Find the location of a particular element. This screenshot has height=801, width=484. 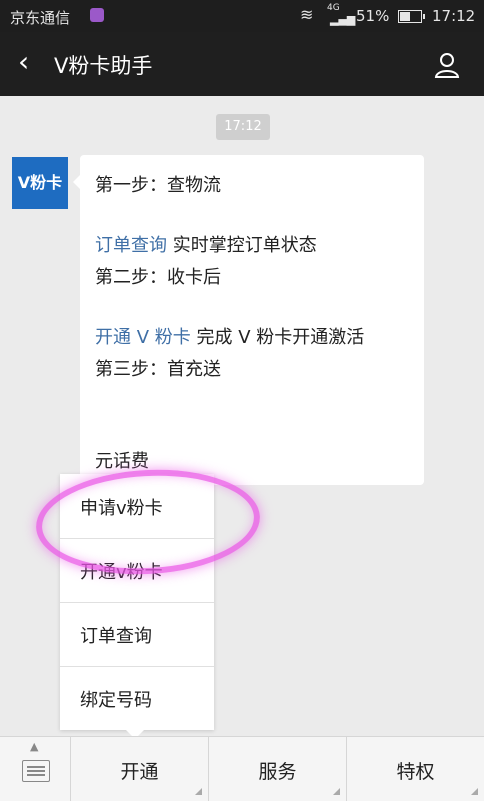

battery-icon is located at coordinates (411, 16).